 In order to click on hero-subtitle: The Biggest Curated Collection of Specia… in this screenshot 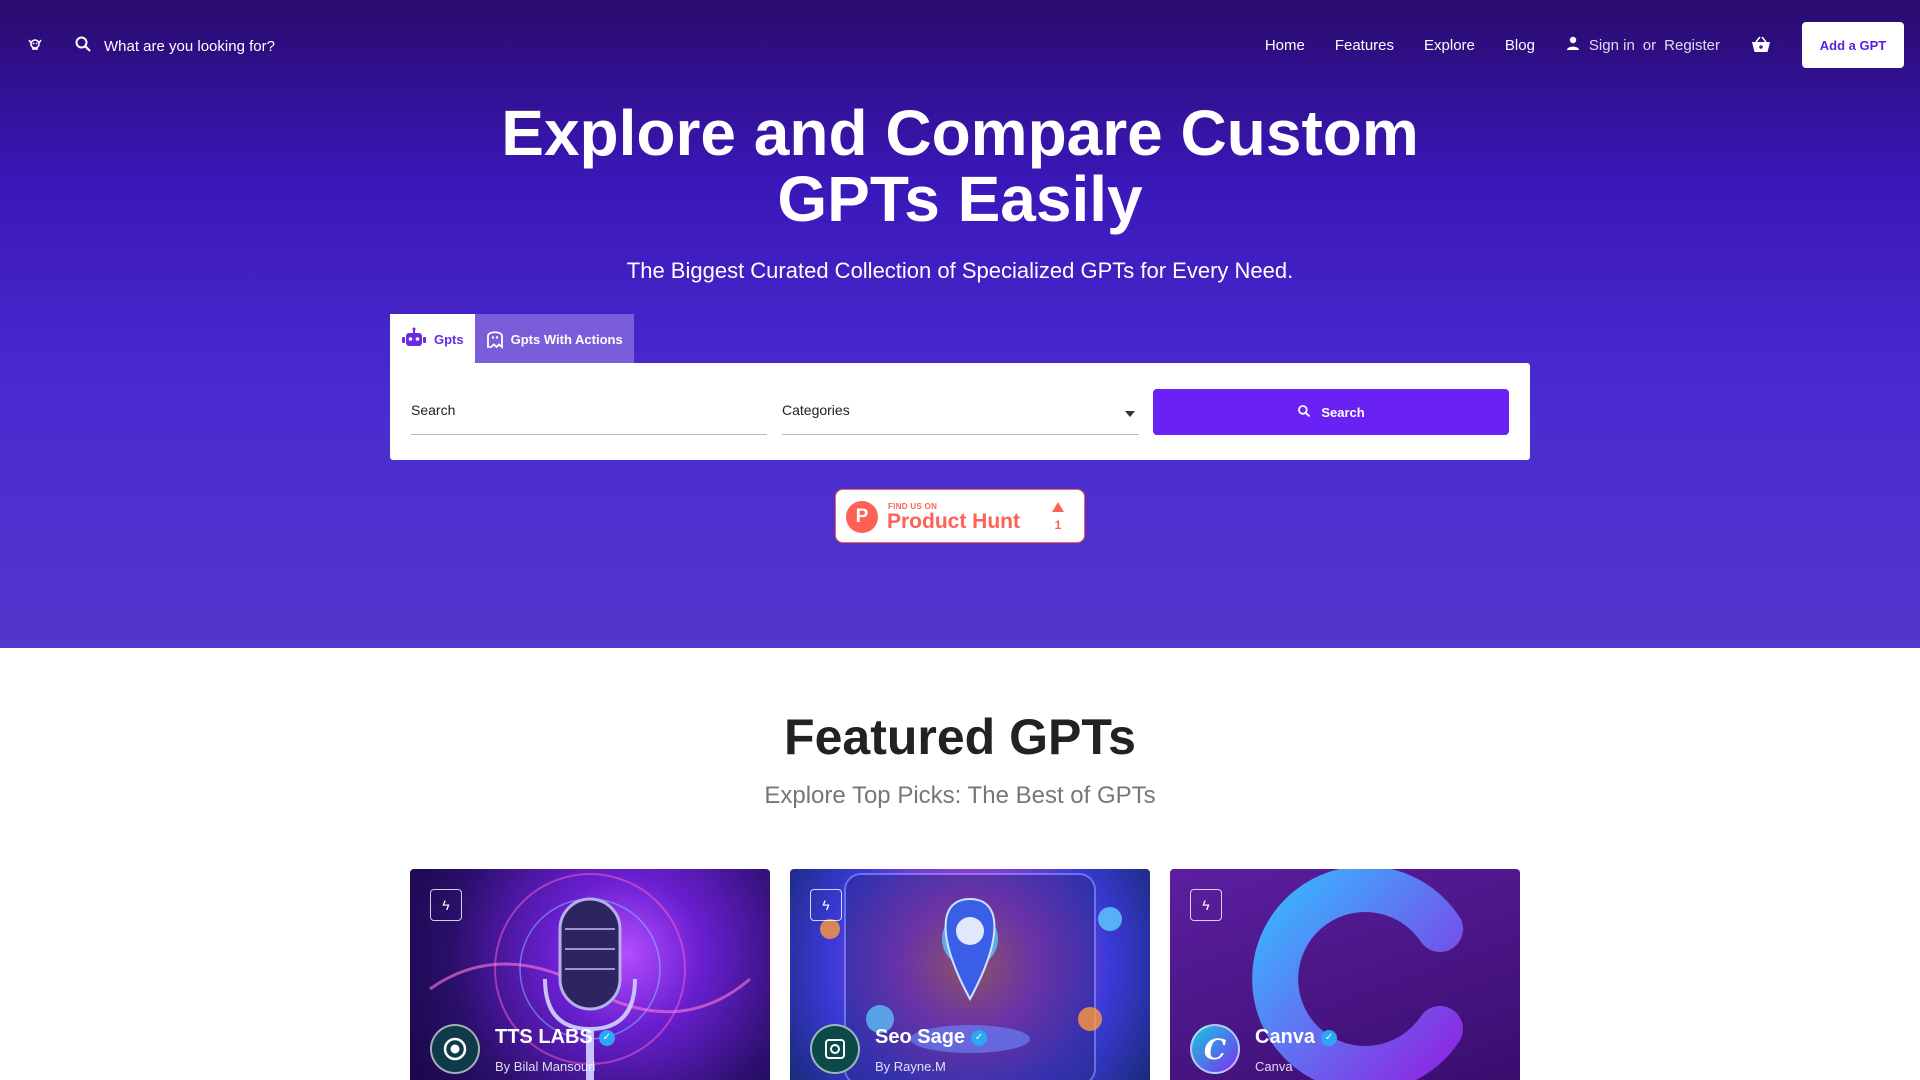, I will do `click(960, 270)`.